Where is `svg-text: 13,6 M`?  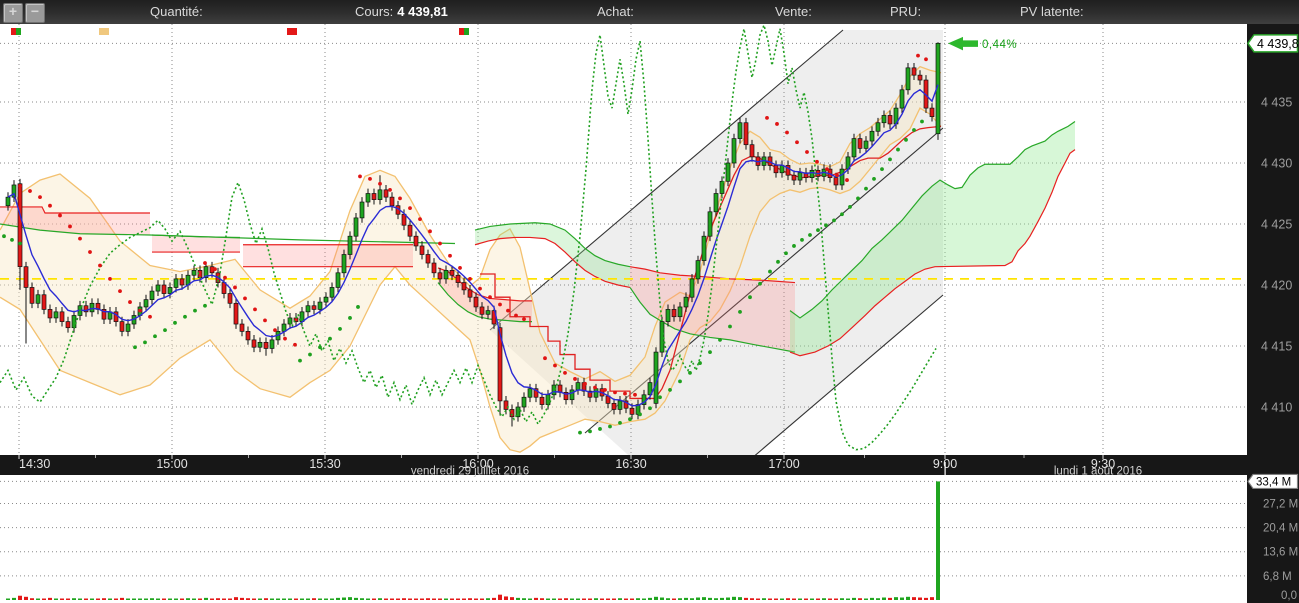 svg-text: 13,6 M is located at coordinates (1280, 553).